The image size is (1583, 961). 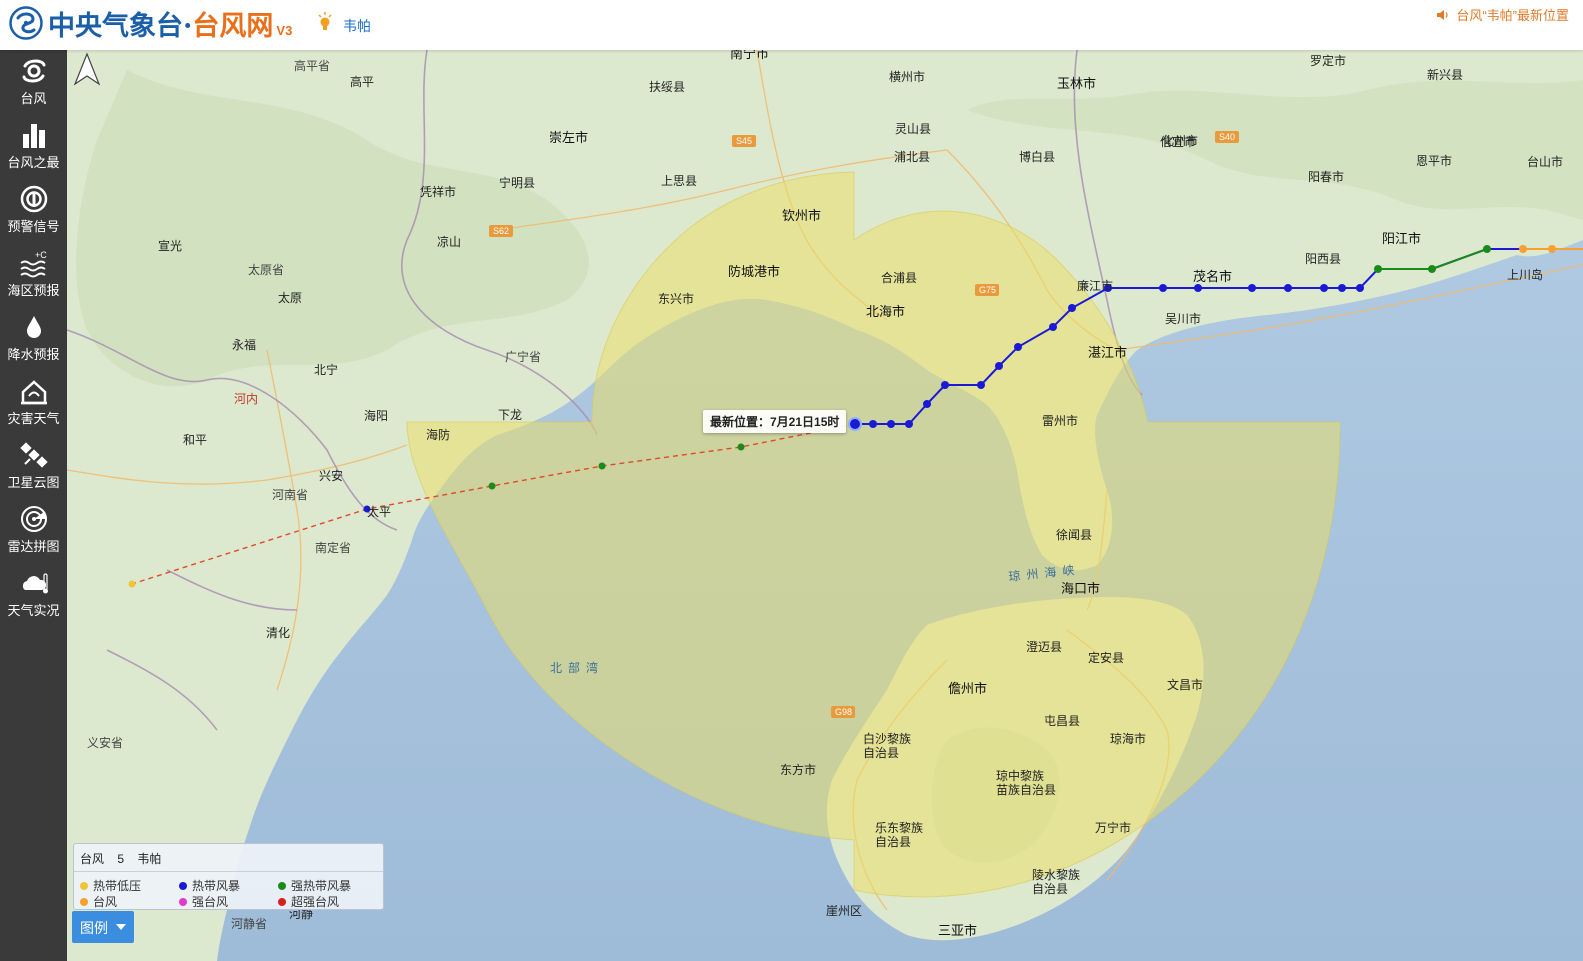 What do you see at coordinates (33, 392) in the screenshot?
I see `disaster-weather-icon` at bounding box center [33, 392].